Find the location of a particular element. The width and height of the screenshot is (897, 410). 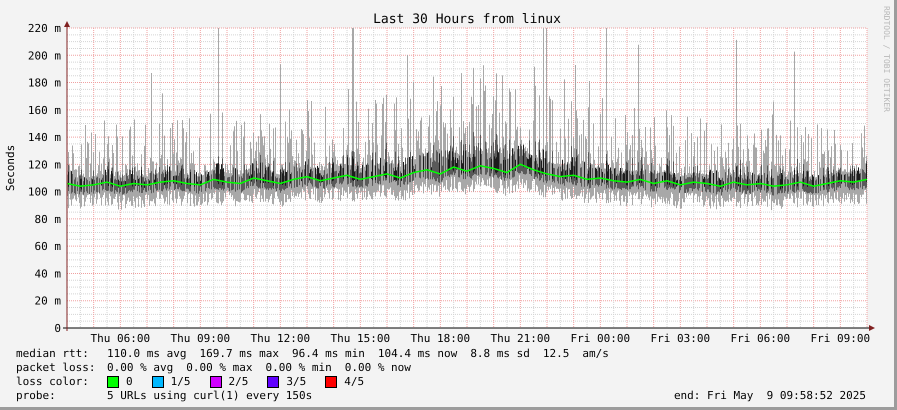

legend-value: 96.4 ms min is located at coordinates (328, 354).